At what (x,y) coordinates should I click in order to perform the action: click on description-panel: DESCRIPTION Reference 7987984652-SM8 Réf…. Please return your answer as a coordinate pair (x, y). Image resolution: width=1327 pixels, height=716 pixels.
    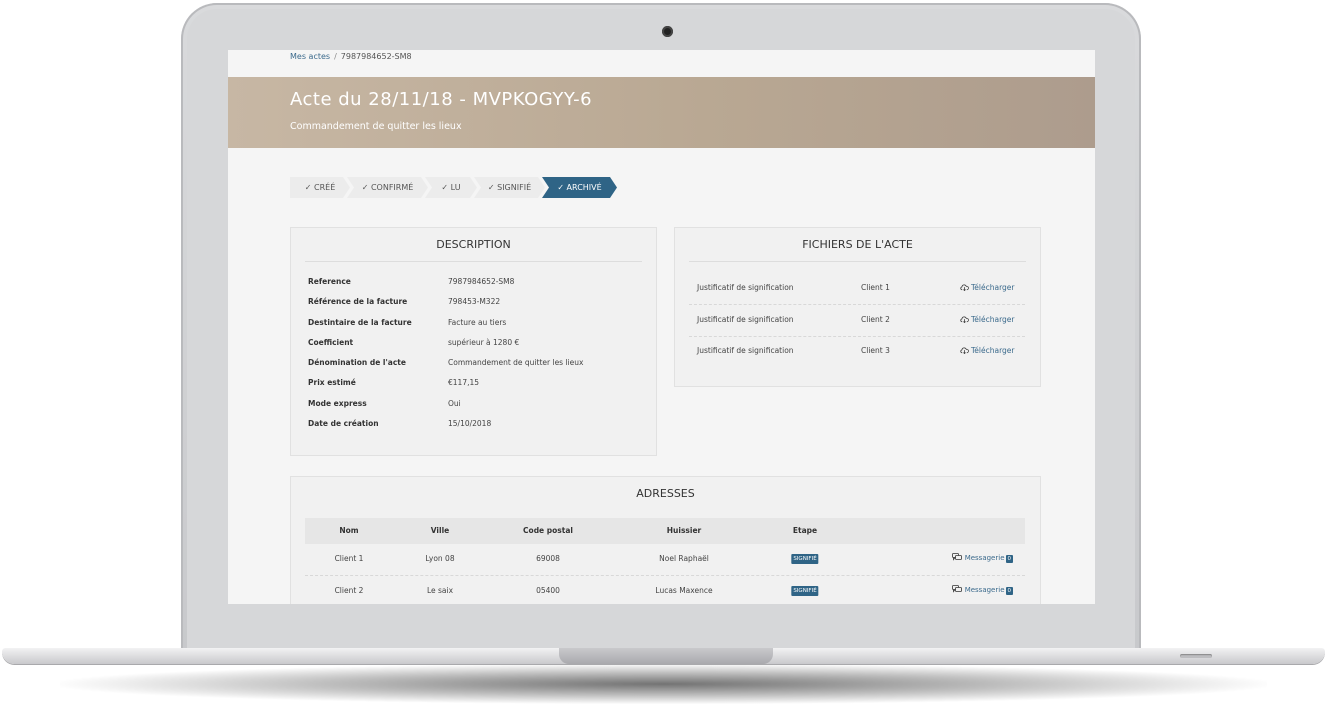
    Looking at the image, I should click on (473, 341).